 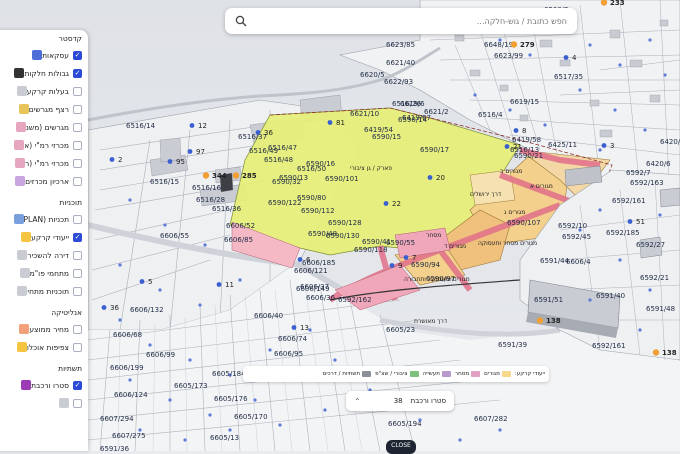 I want to click on layer-toggle-row: רצף מגרשים, so click(x=44, y=109).